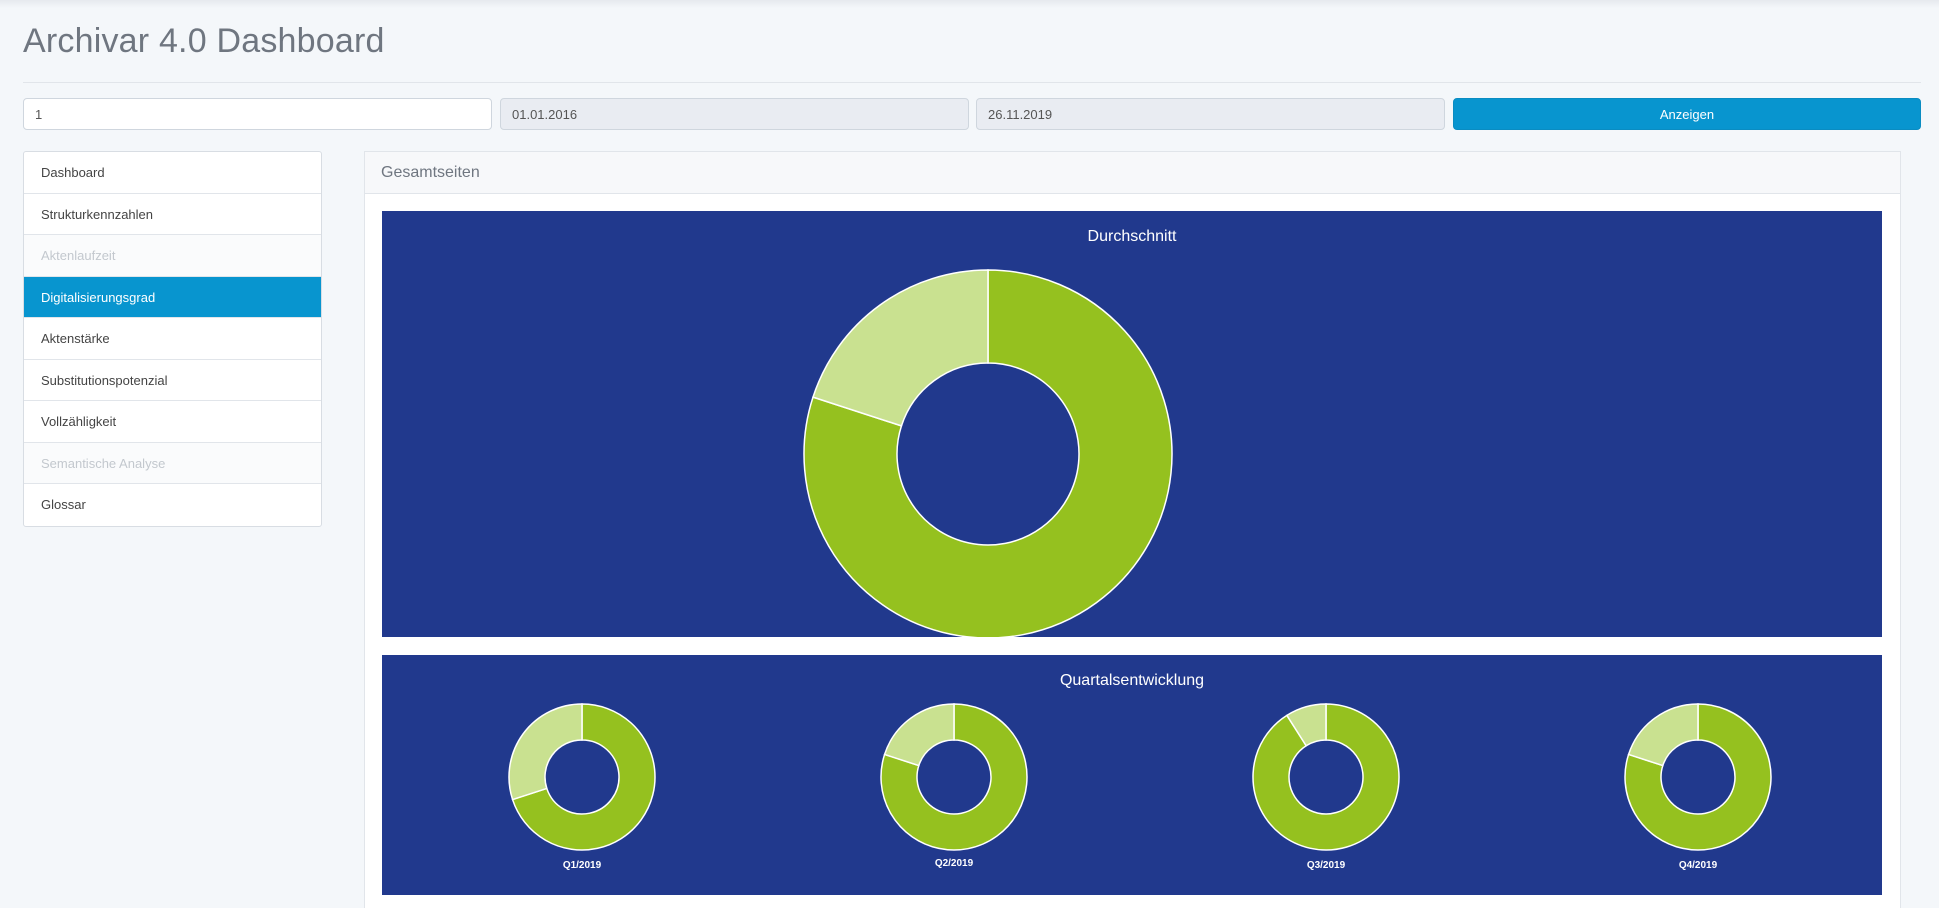 This screenshot has height=908, width=1939. I want to click on sidebar-item-glossar: Glossar, so click(172, 505).